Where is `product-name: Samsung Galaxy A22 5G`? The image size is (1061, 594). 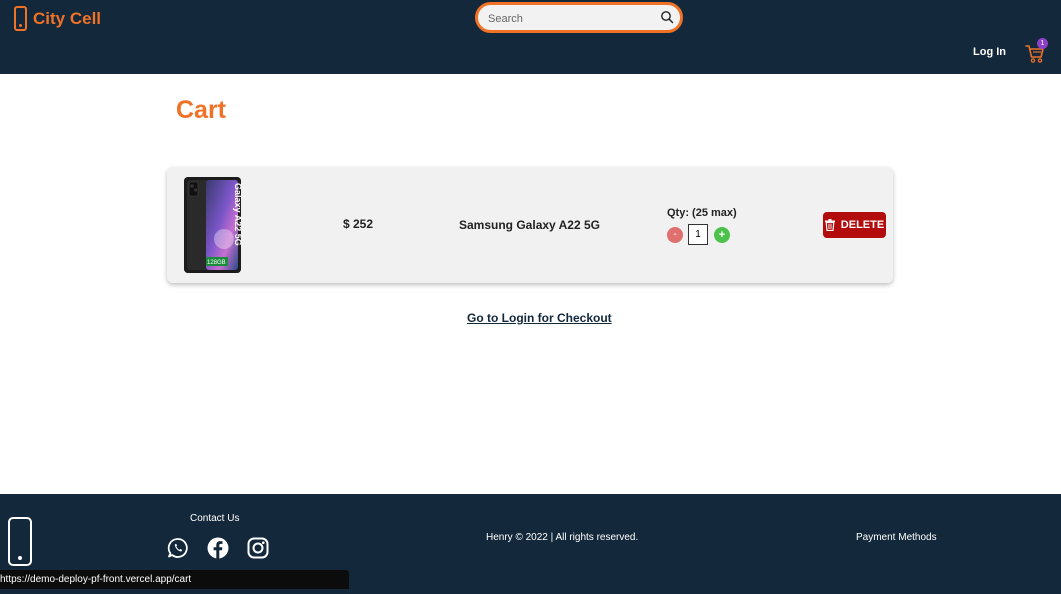 product-name: Samsung Galaxy A22 5G is located at coordinates (529, 225).